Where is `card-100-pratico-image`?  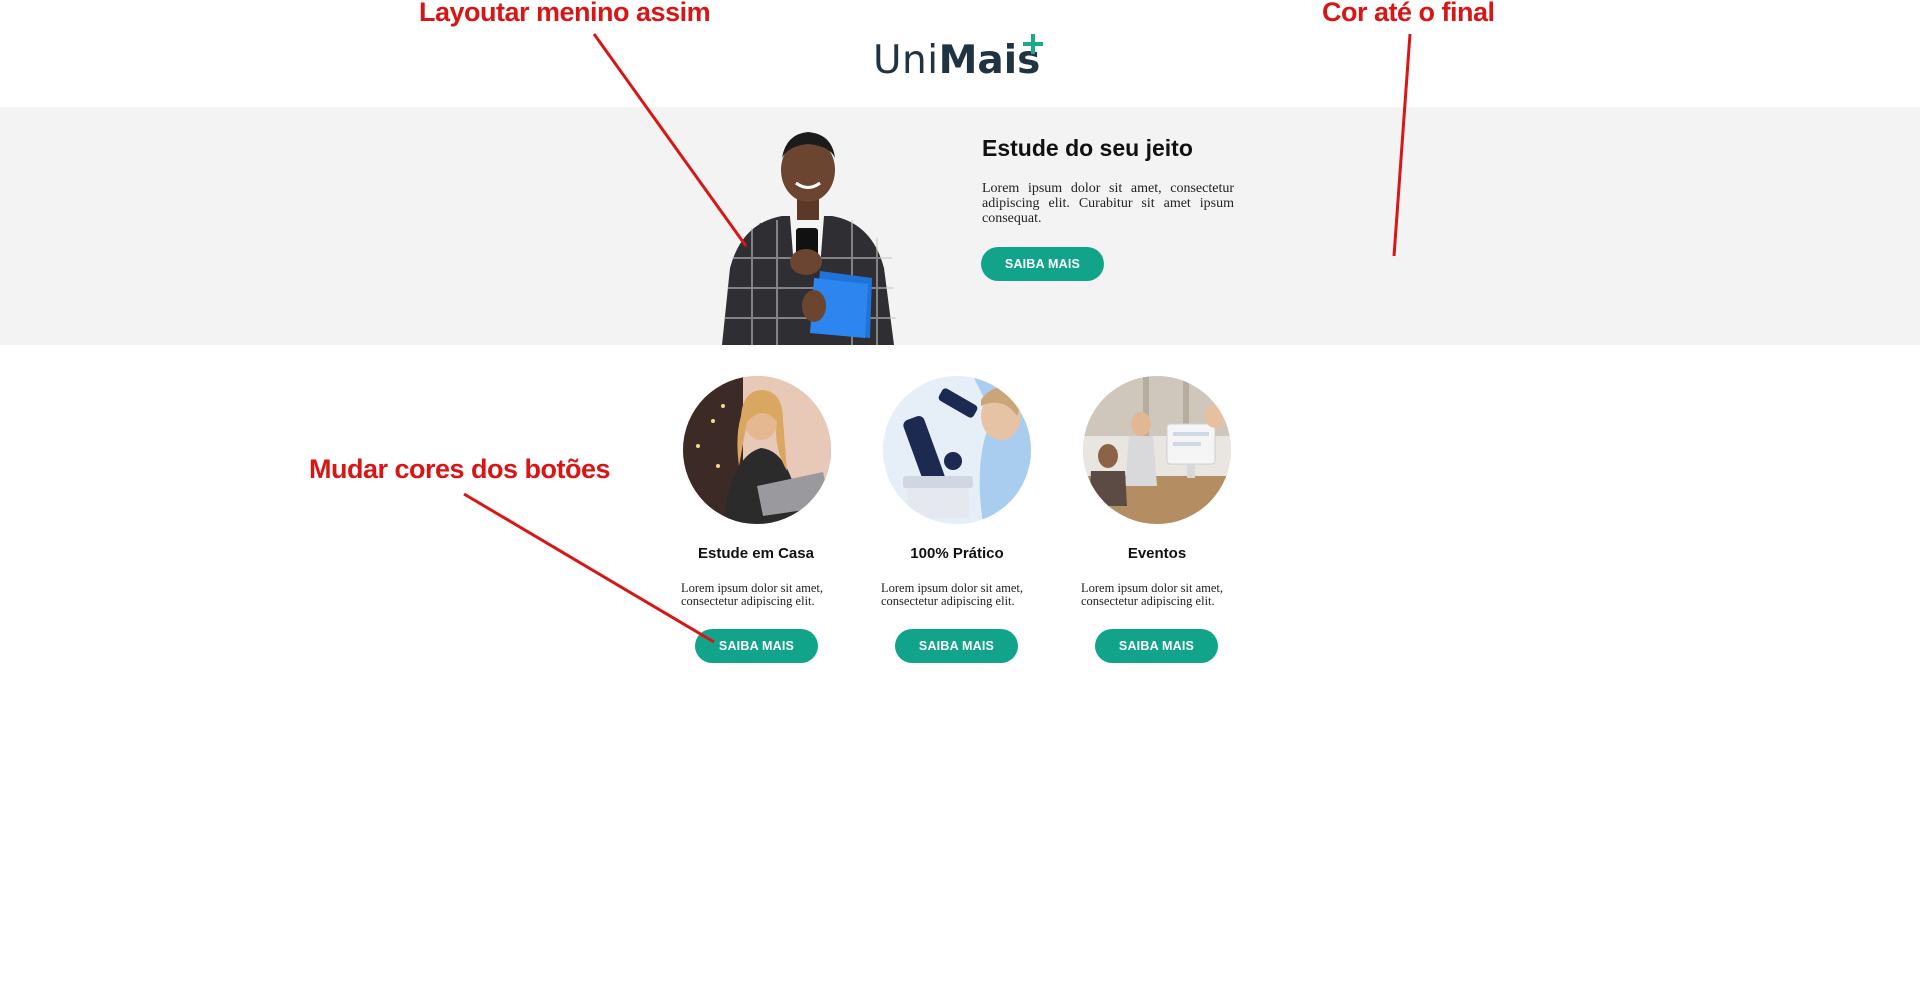
card-100-pratico-image is located at coordinates (957, 450).